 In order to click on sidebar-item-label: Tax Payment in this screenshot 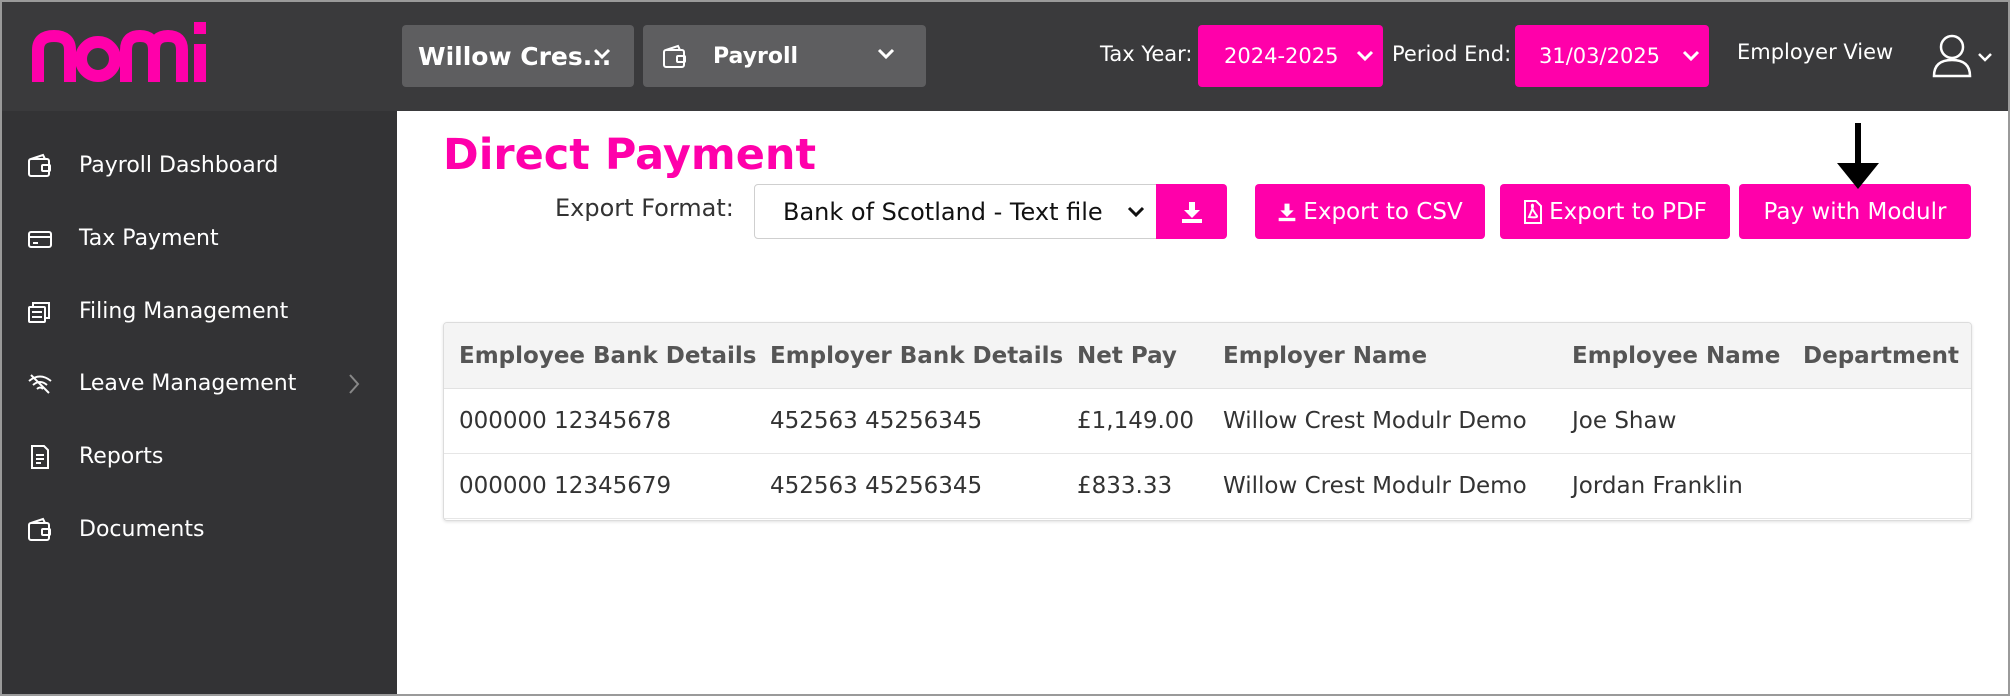, I will do `click(149, 238)`.